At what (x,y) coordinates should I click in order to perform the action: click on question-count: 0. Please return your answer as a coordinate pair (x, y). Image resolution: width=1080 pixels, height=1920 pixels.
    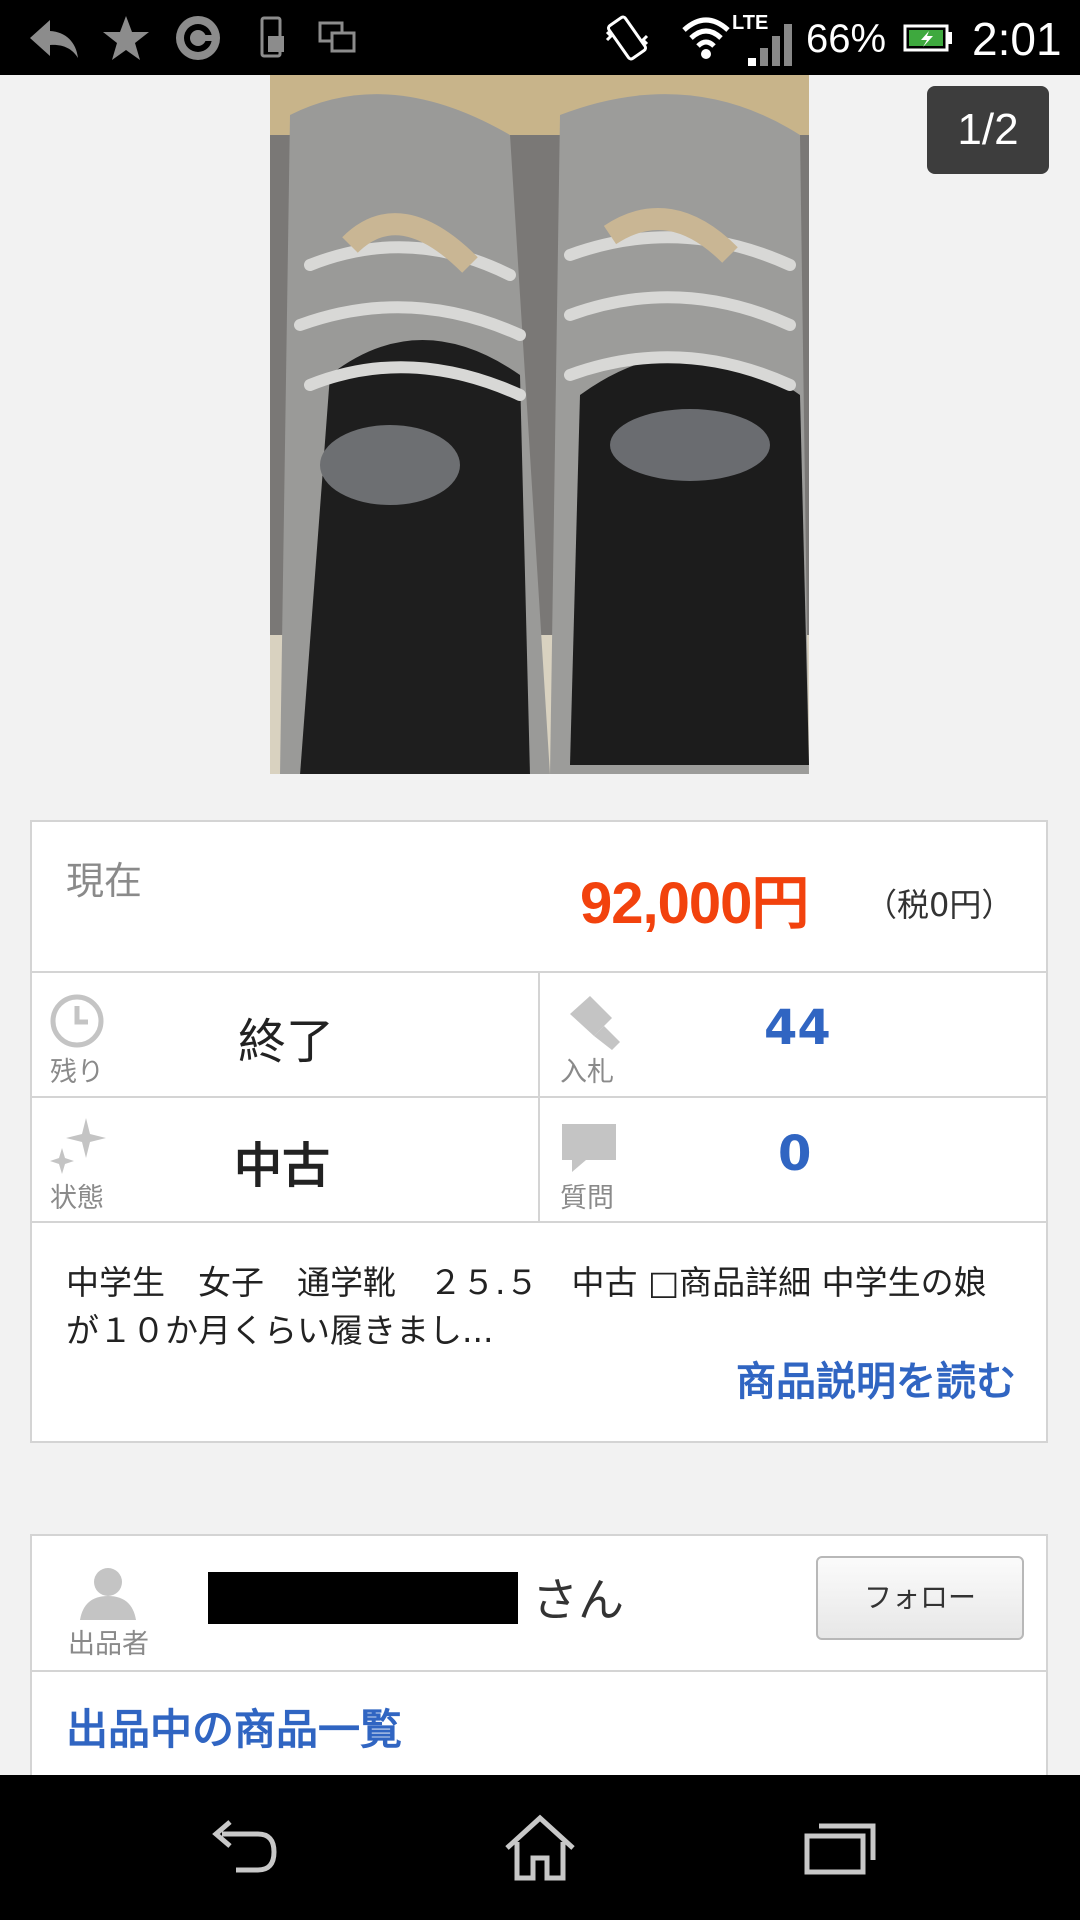
    Looking at the image, I should click on (794, 1154).